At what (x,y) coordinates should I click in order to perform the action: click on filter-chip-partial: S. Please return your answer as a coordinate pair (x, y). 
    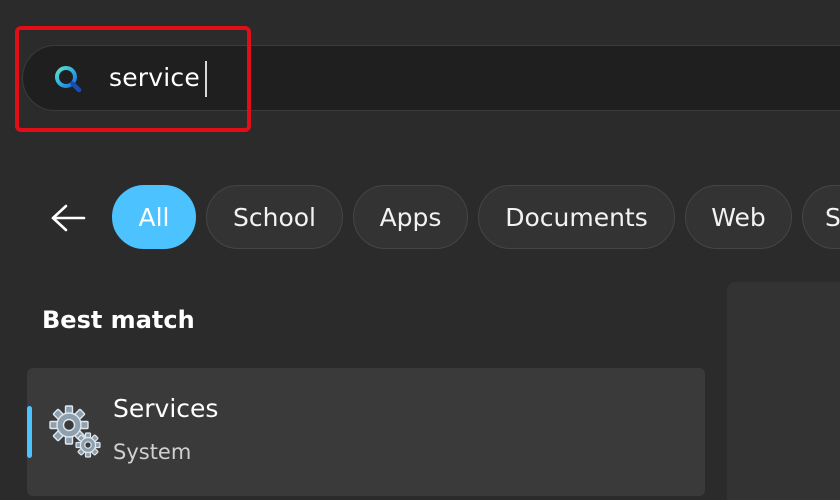
    Looking at the image, I should click on (821, 217).